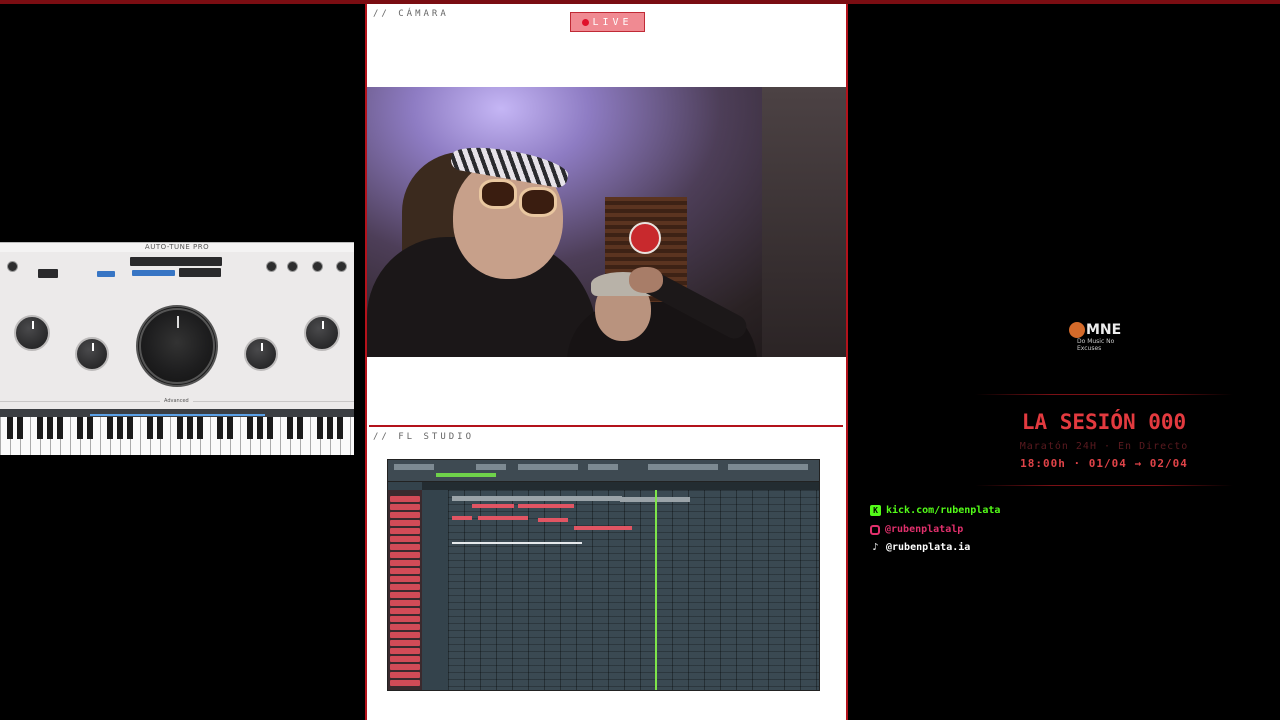 This screenshot has width=1280, height=720. Describe the element at coordinates (92, 354) in the screenshot. I see `flex-tune-knob` at that location.